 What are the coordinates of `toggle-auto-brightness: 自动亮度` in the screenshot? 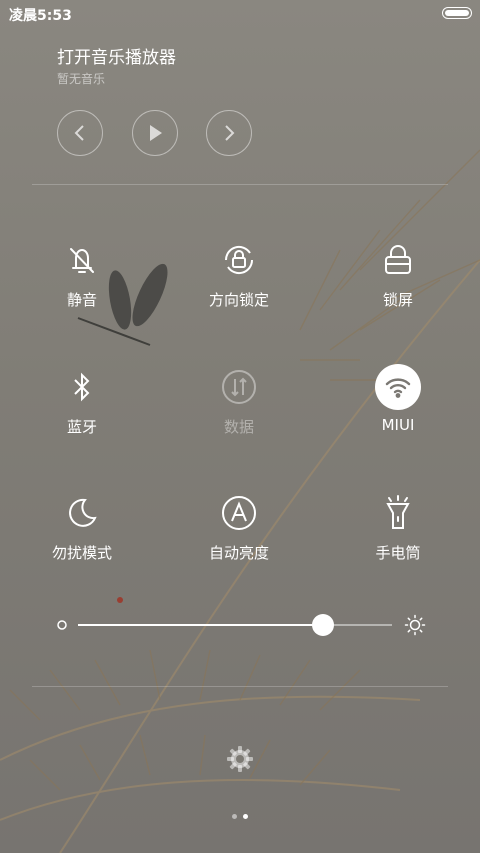 It's located at (239, 526).